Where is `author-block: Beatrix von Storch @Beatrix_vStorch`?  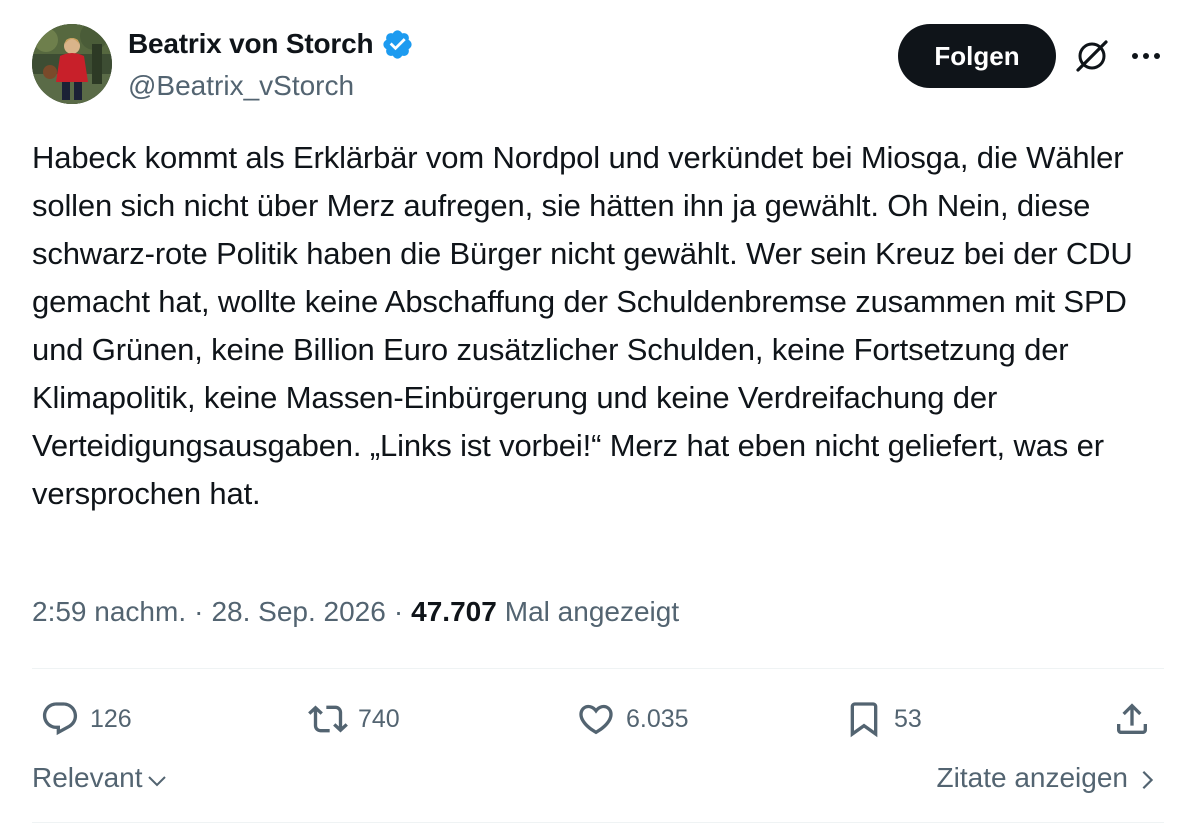 author-block: Beatrix von Storch @Beatrix_vStorch is located at coordinates (271, 64).